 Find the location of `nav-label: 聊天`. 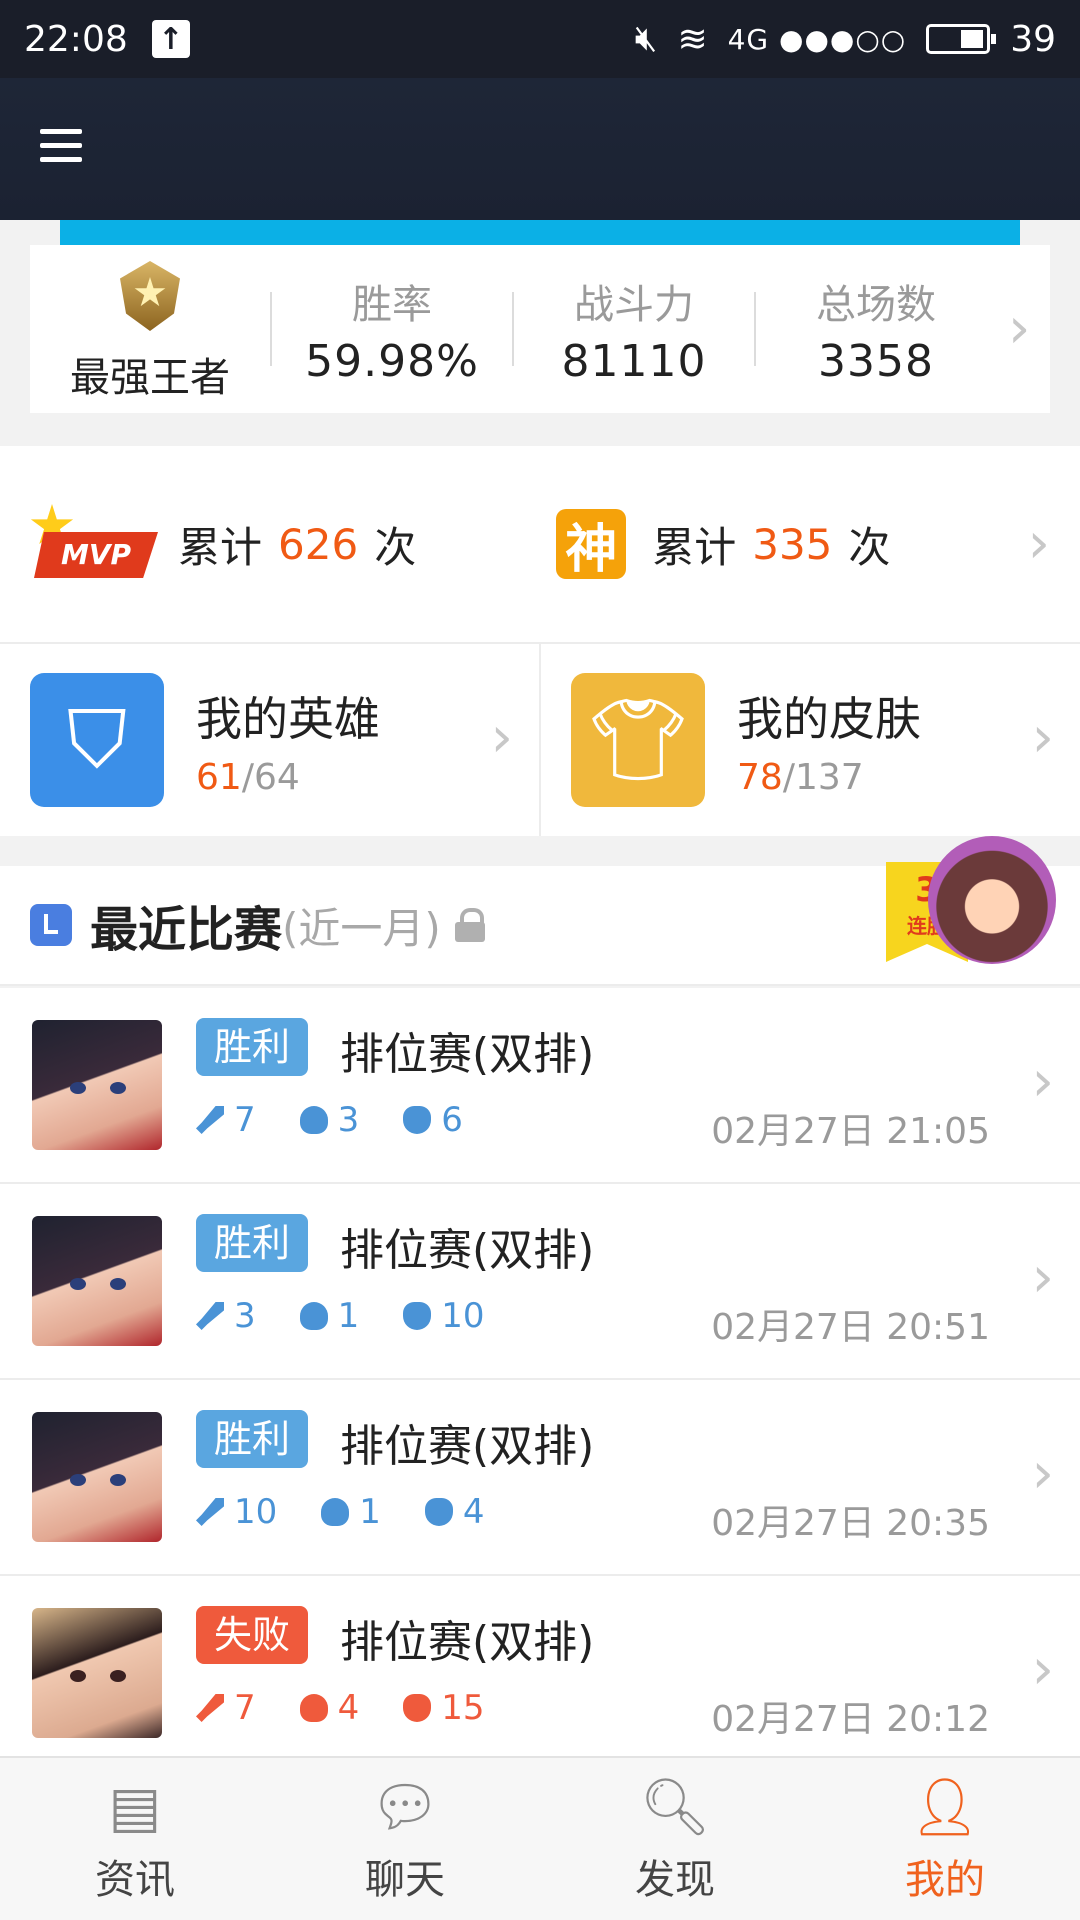

nav-label: 聊天 is located at coordinates (405, 1880).